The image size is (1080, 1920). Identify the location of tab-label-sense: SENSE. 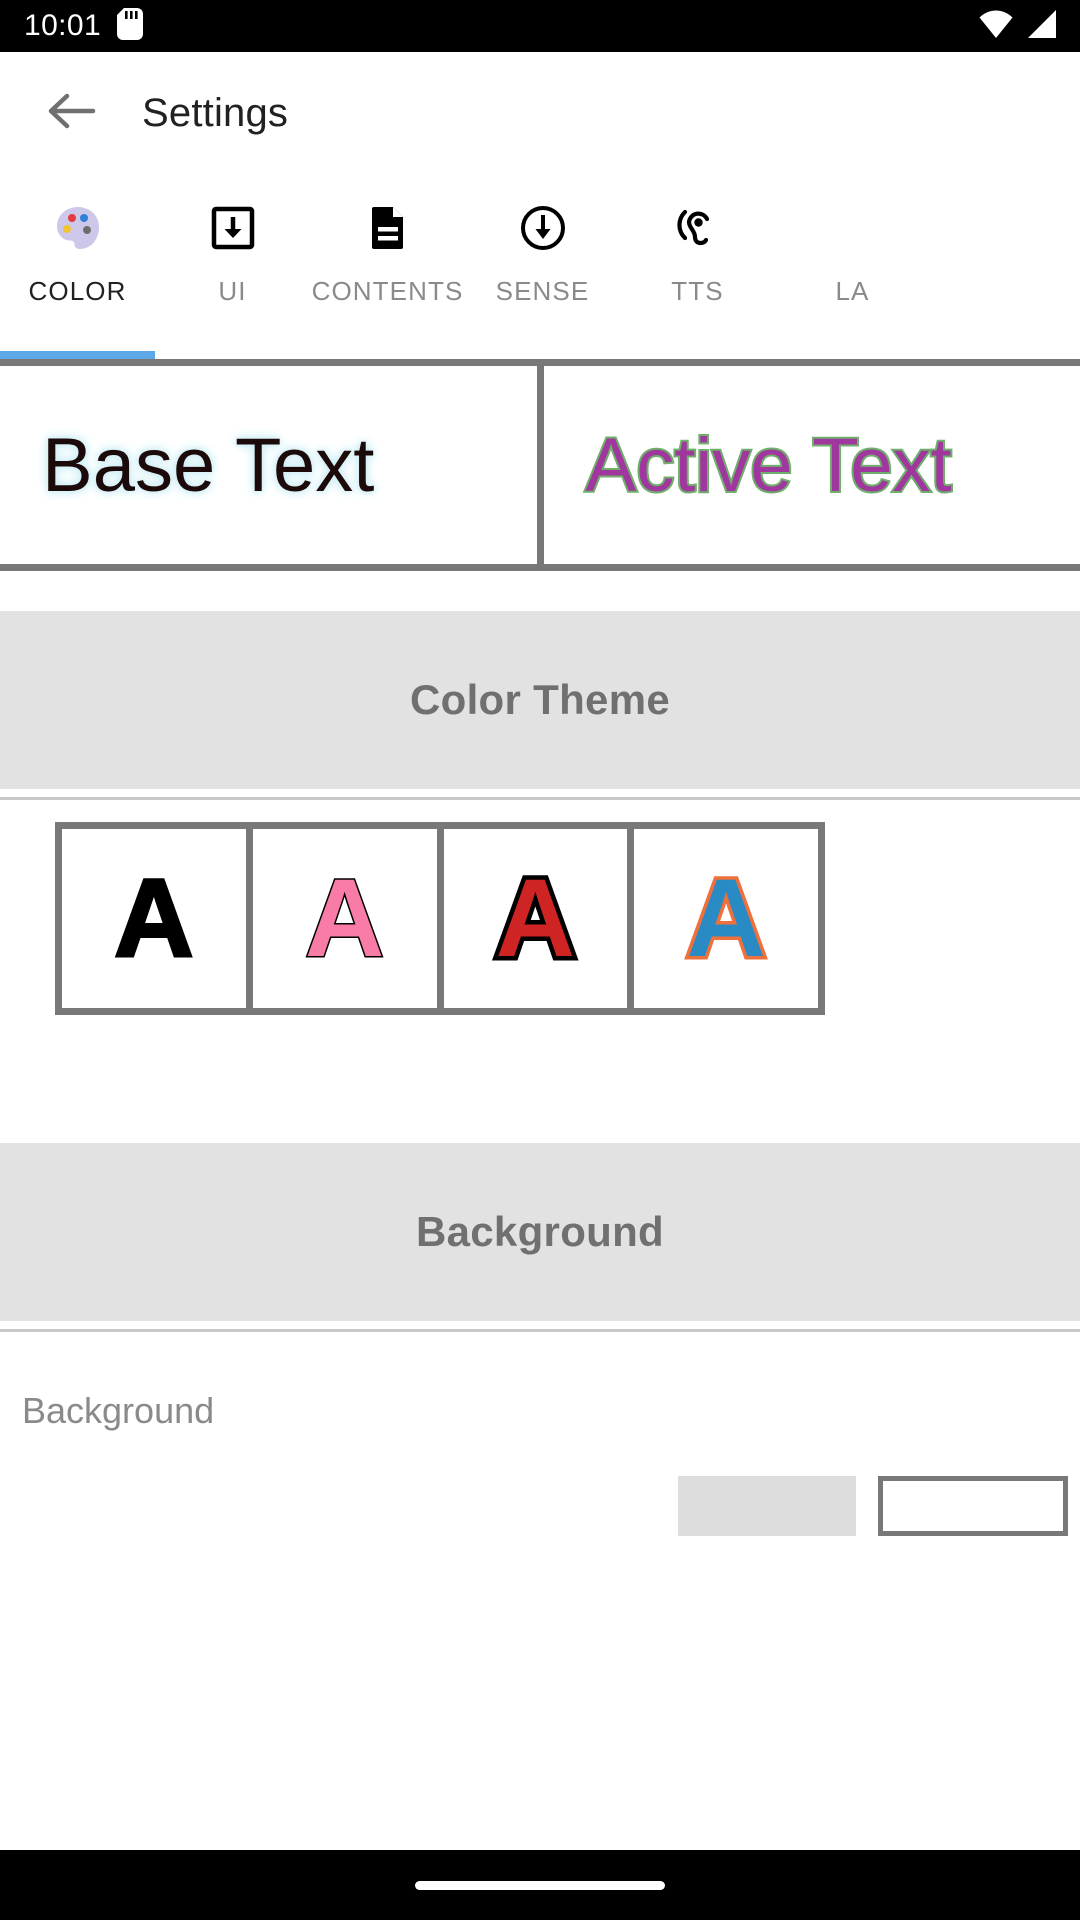
(542, 291).